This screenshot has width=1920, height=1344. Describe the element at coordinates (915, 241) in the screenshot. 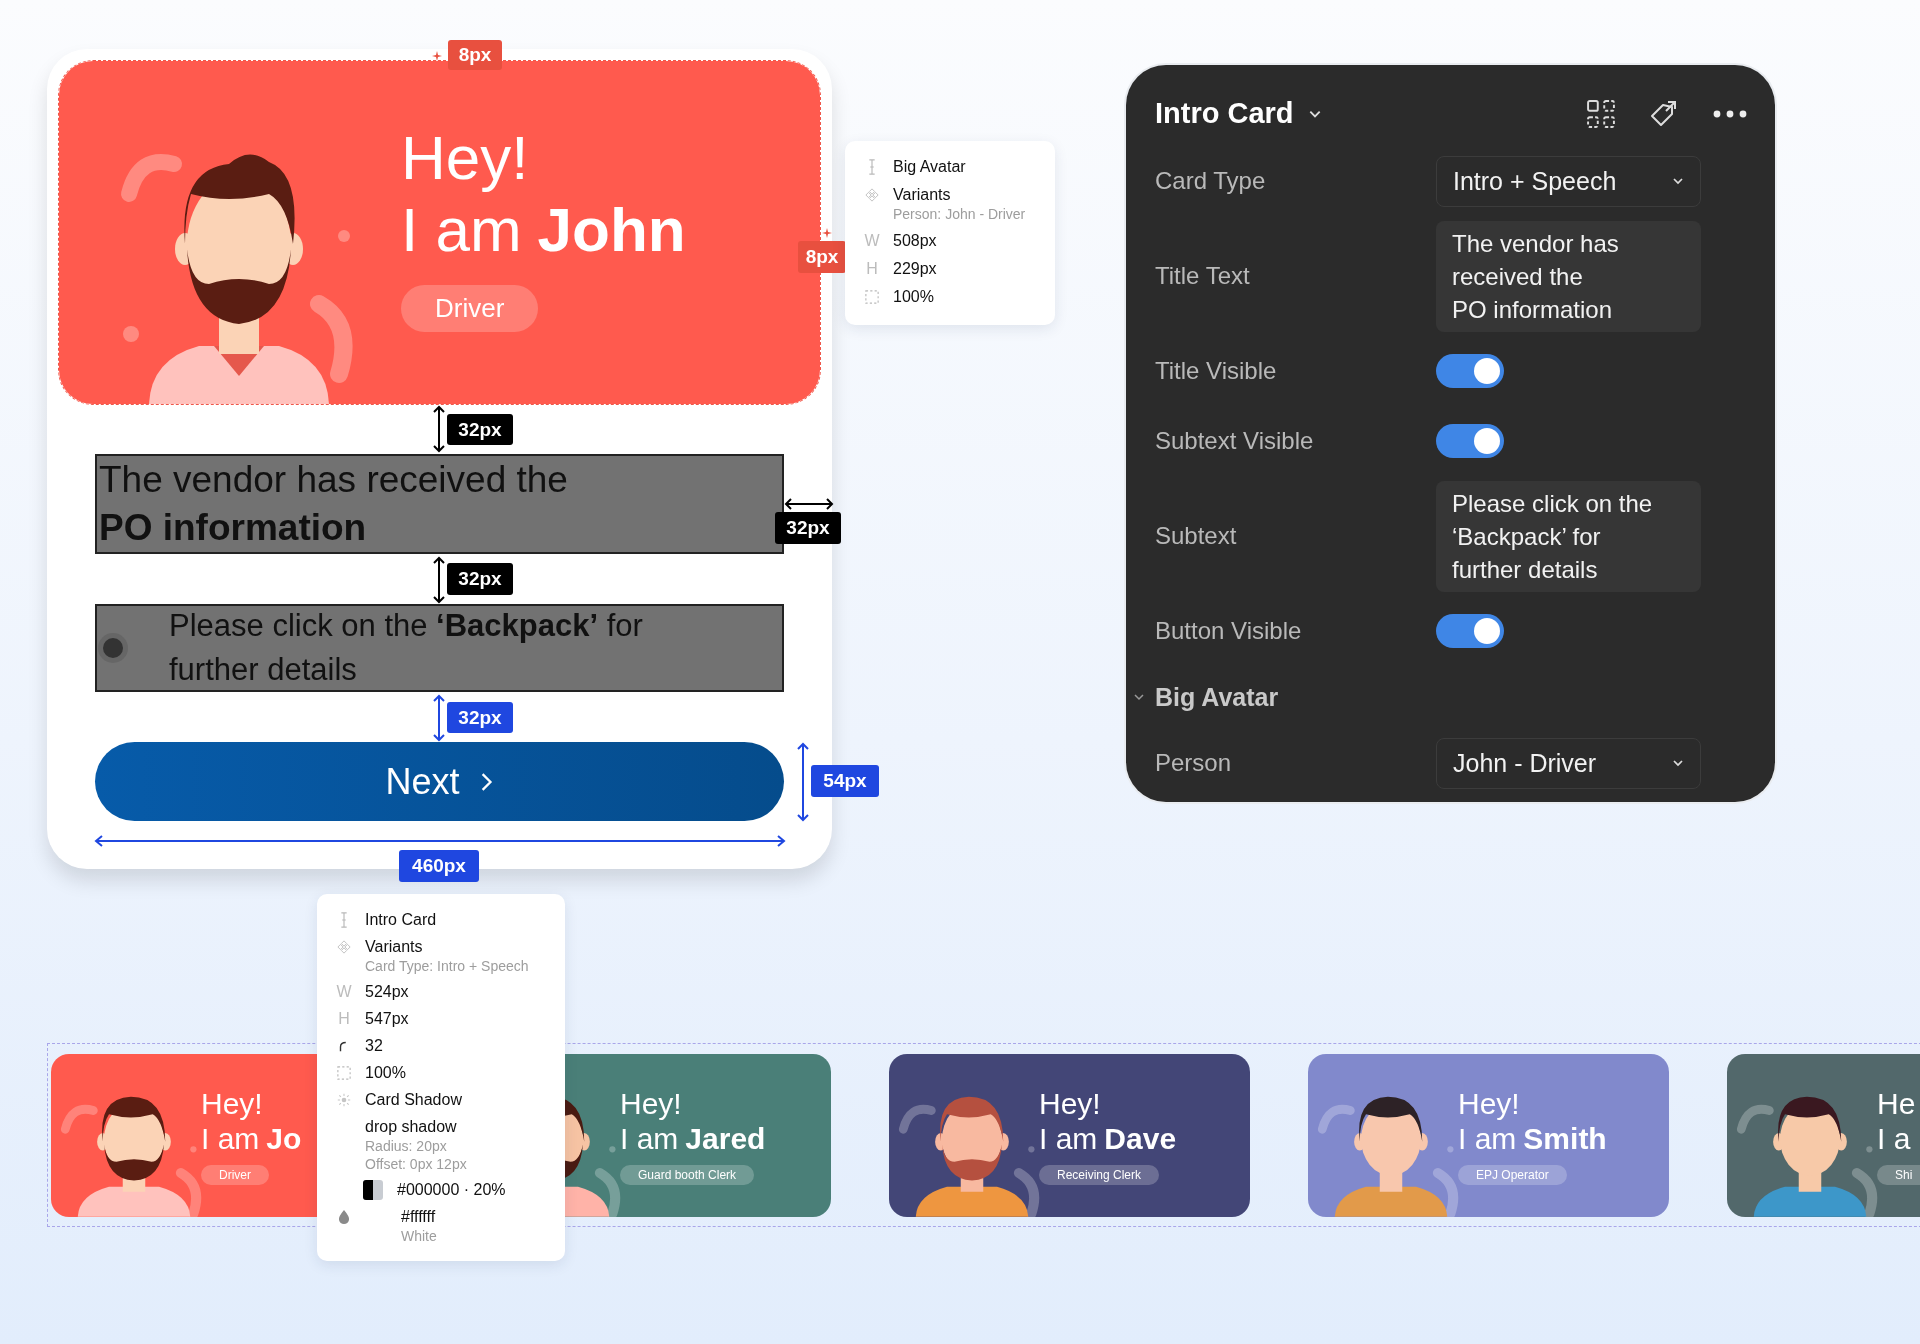

I see `property-value: 508px` at that location.